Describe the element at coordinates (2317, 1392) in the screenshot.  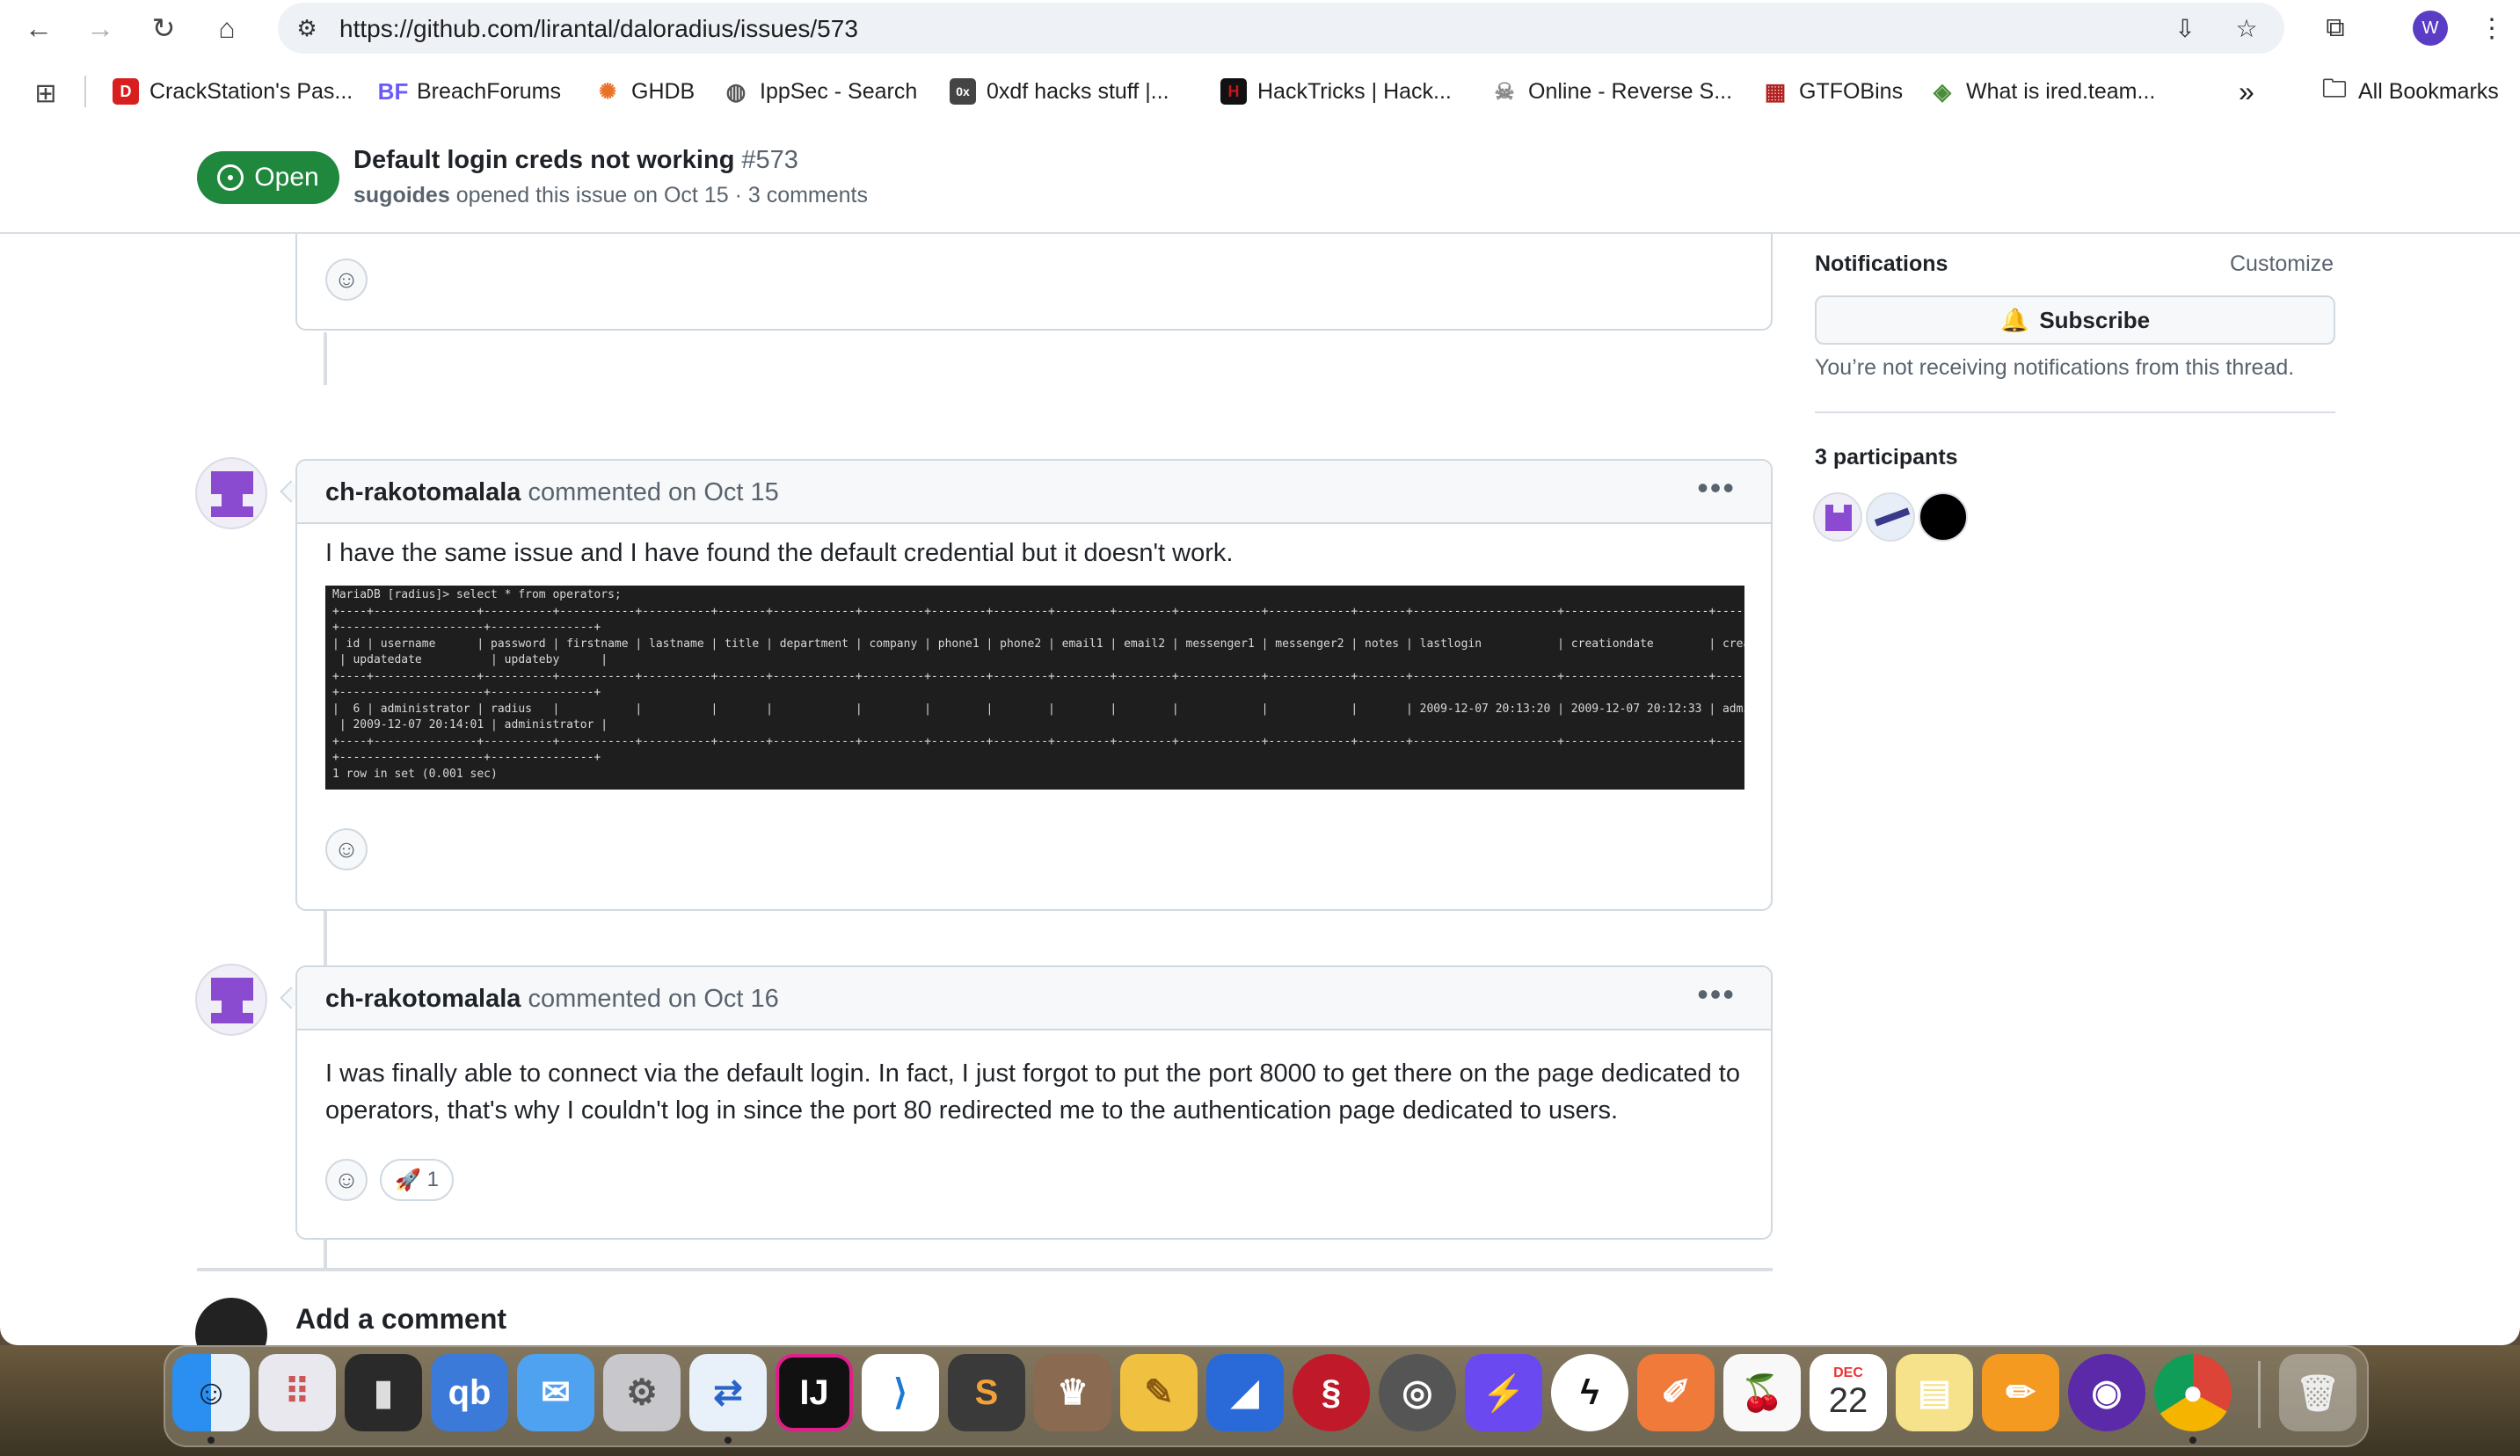
I see `trash-icon: 🗑` at that location.